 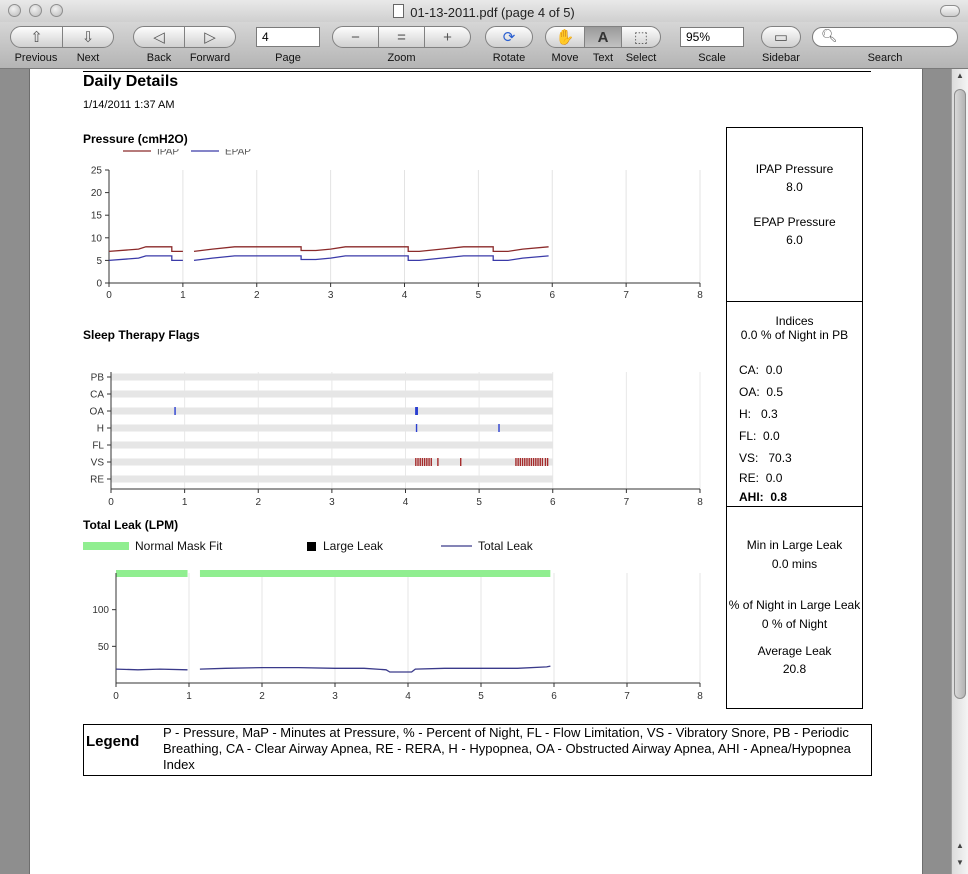 What do you see at coordinates (189, 696) in the screenshot?
I see `leak-x-tick-label: 1` at bounding box center [189, 696].